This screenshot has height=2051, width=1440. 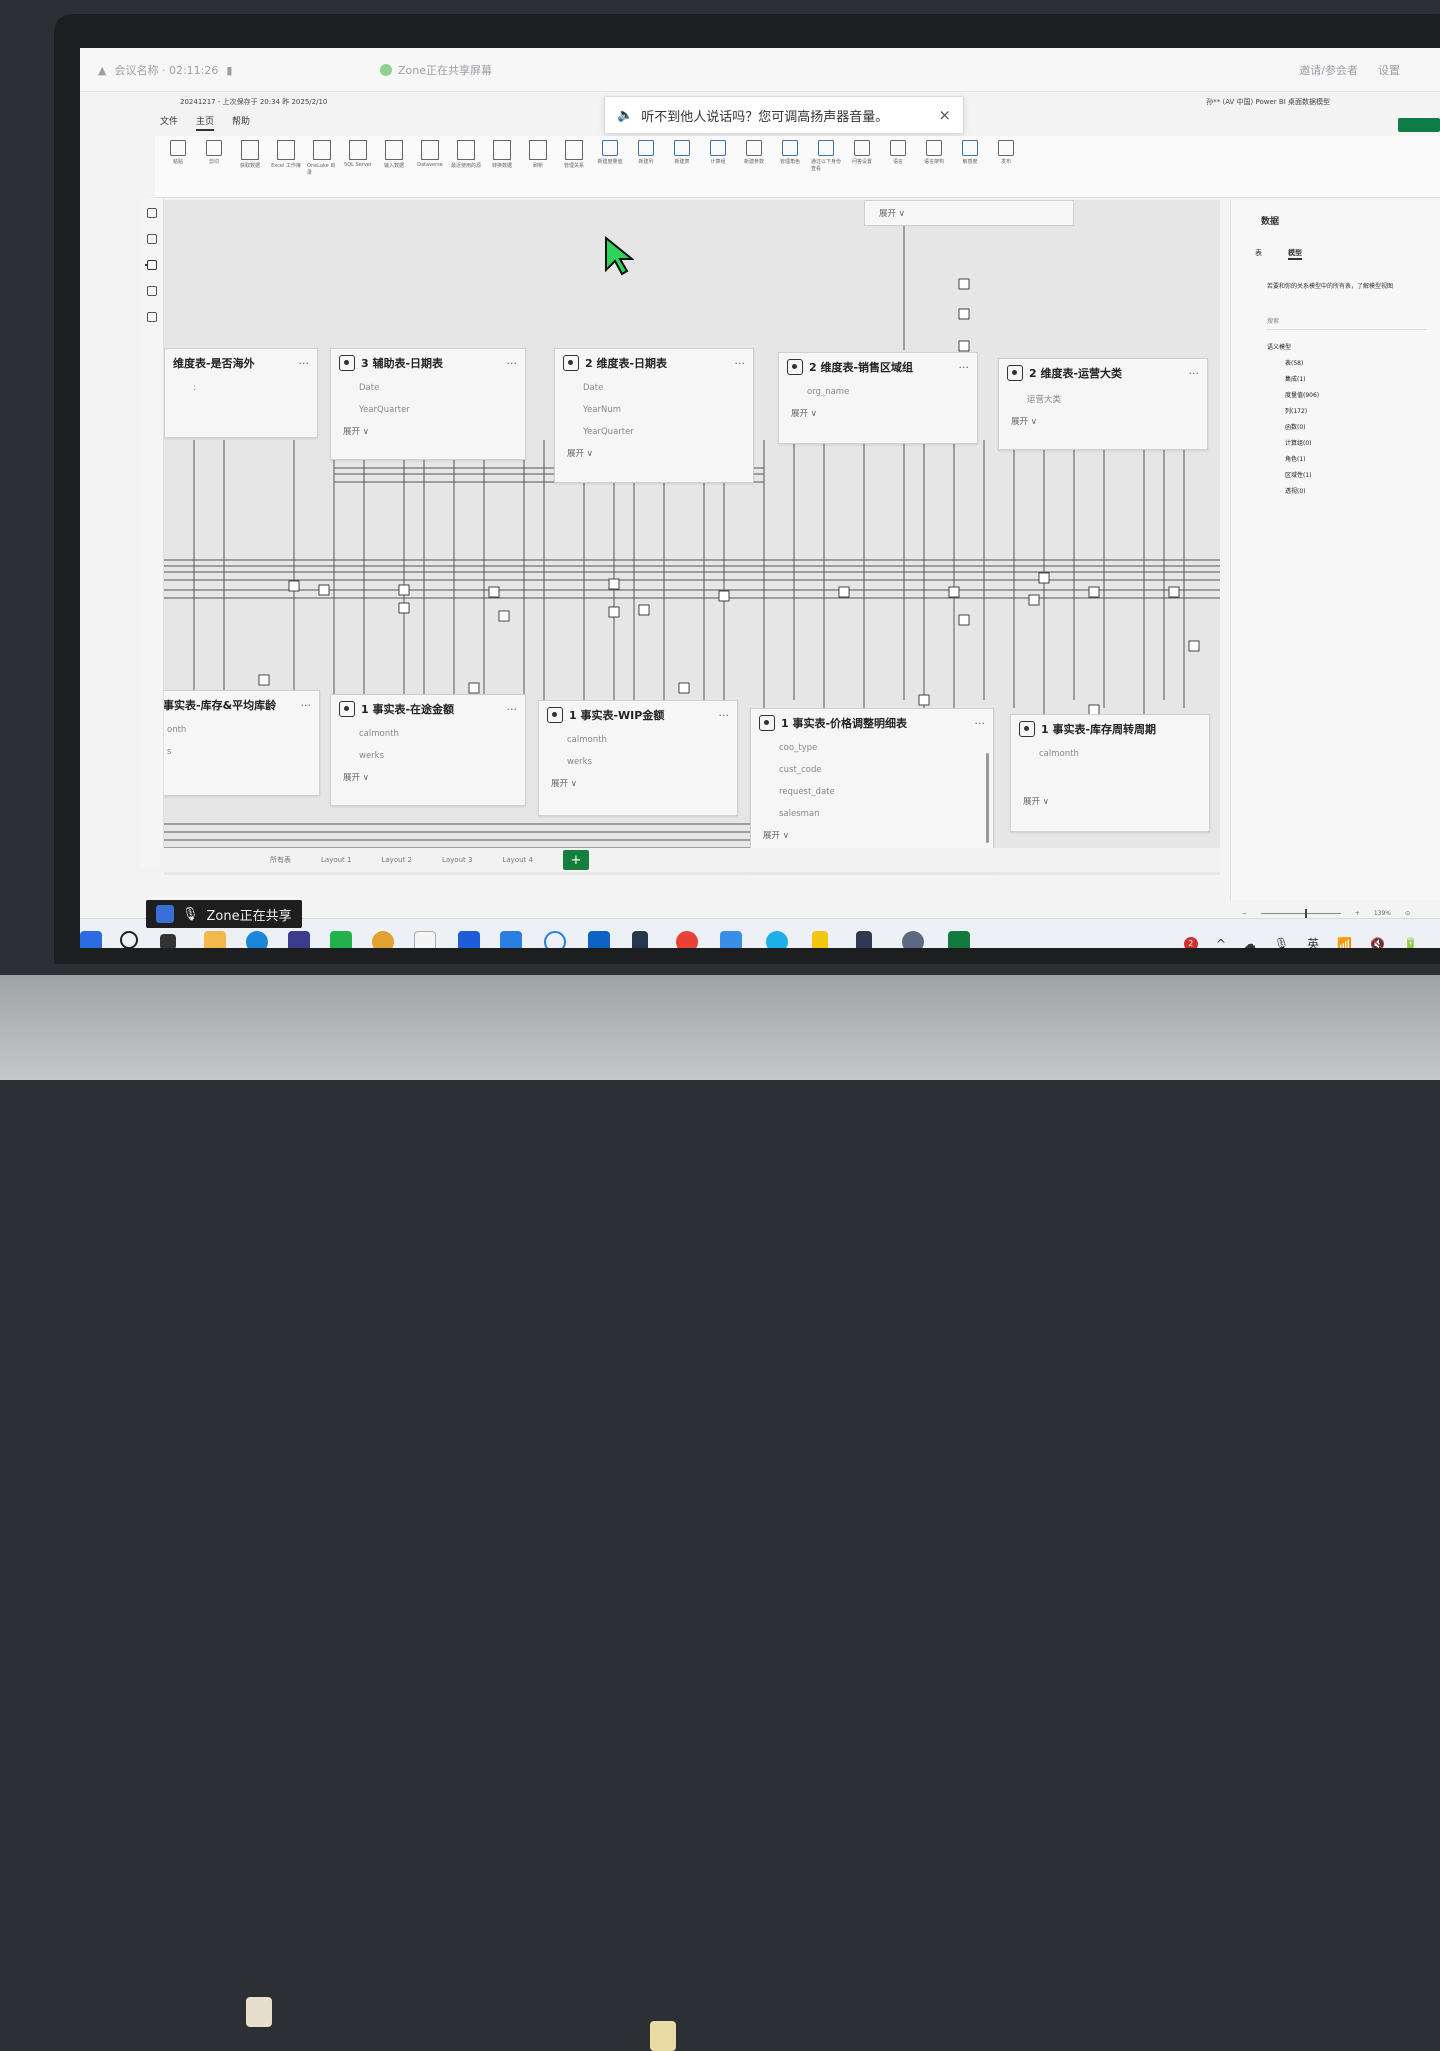 I want to click on tab-help: 帮助, so click(x=241, y=122).